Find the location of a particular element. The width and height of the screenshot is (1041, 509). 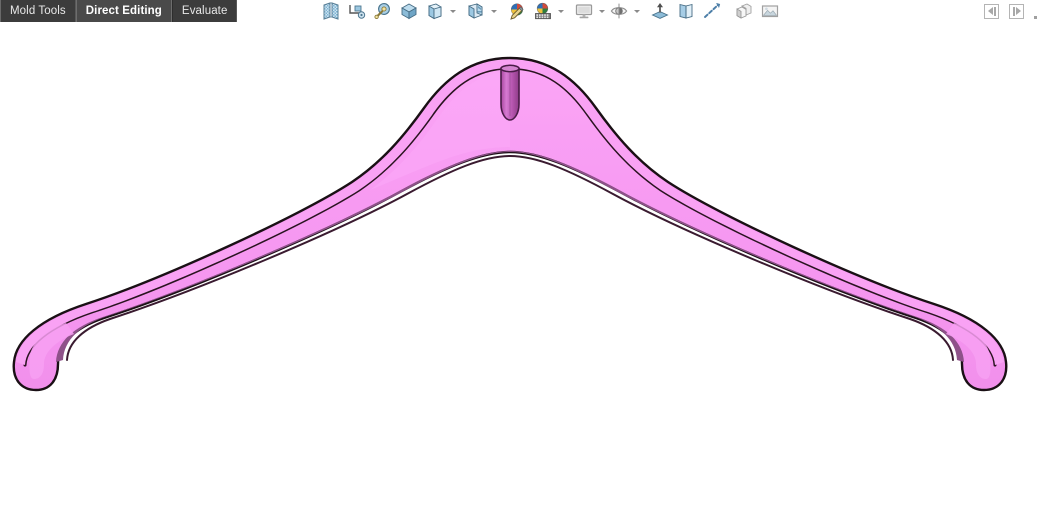

section-view-icon is located at coordinates (435, 11).